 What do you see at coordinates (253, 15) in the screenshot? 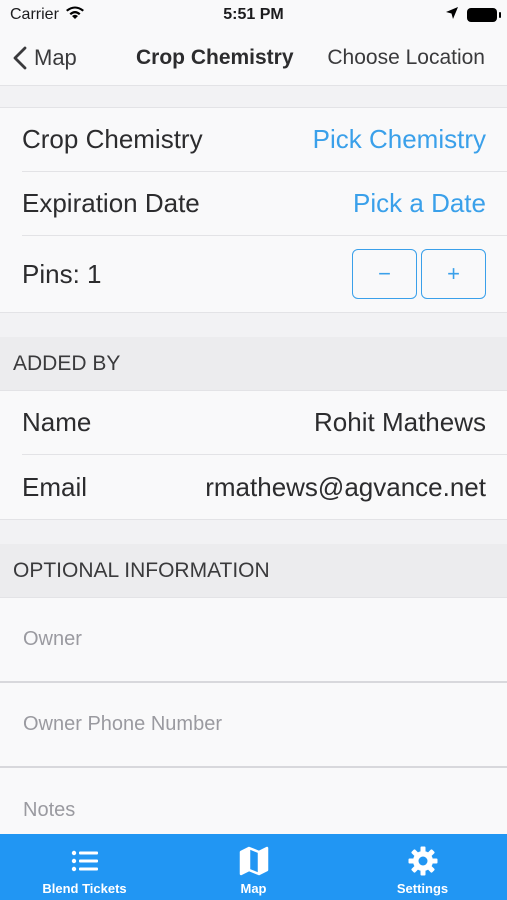
I see `status-bar: Carrier 5:51 PM` at bounding box center [253, 15].